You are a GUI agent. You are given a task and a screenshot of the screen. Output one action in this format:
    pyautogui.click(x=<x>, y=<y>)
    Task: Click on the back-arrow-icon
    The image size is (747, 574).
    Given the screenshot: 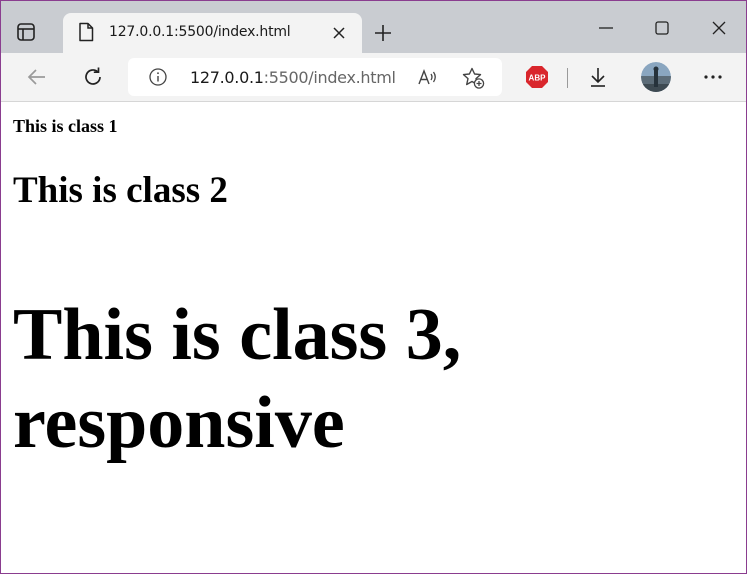 What is the action you would take?
    pyautogui.click(x=37, y=77)
    